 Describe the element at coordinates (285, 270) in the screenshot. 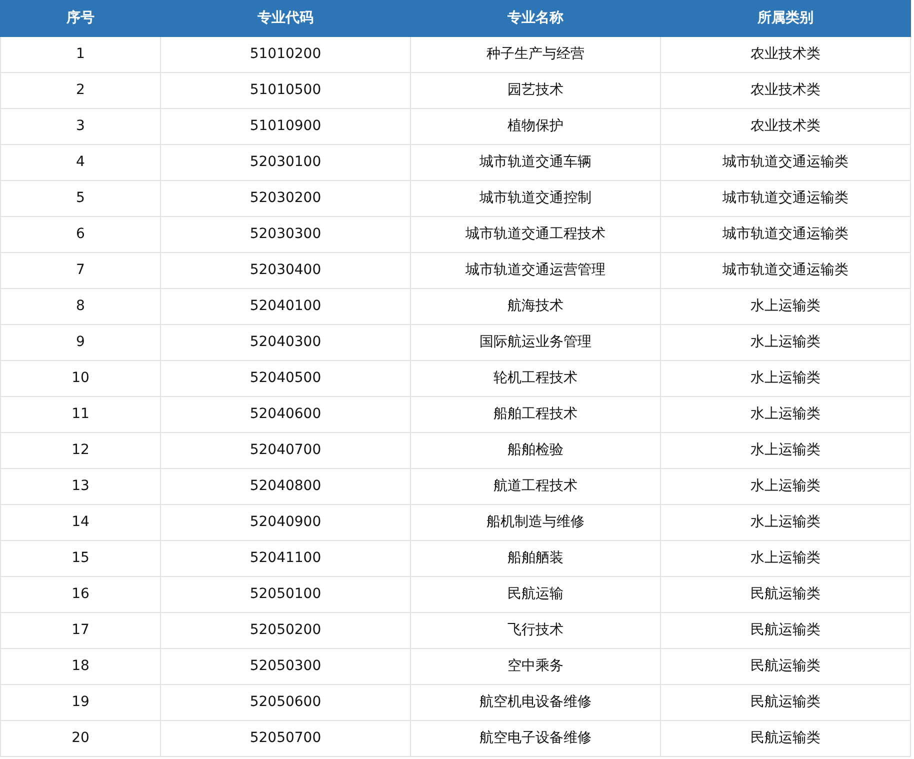

I see `table-cell: 52030400` at that location.